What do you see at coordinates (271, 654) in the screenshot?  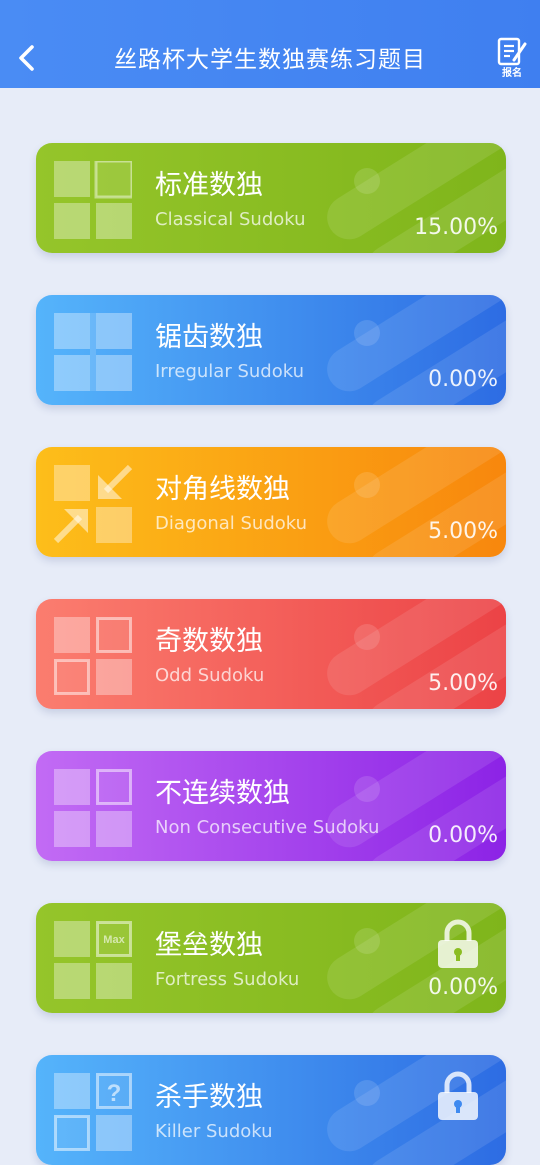 I see `card-odd-sudoku: 奇数数独 Odd Sudoku 5.00%` at bounding box center [271, 654].